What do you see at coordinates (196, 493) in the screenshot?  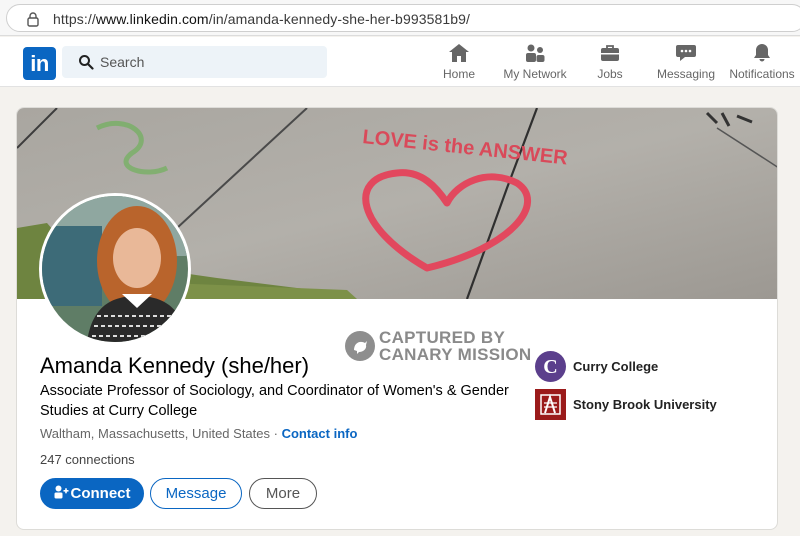 I see `message-button: Message` at bounding box center [196, 493].